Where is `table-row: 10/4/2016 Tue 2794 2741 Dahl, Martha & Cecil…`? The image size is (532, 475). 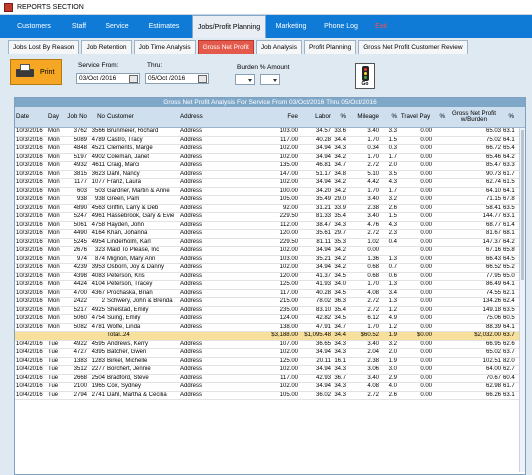 table-row: 10/4/2016 Tue 2794 2741 Dahl, Martha & Cecil… is located at coordinates (270, 395).